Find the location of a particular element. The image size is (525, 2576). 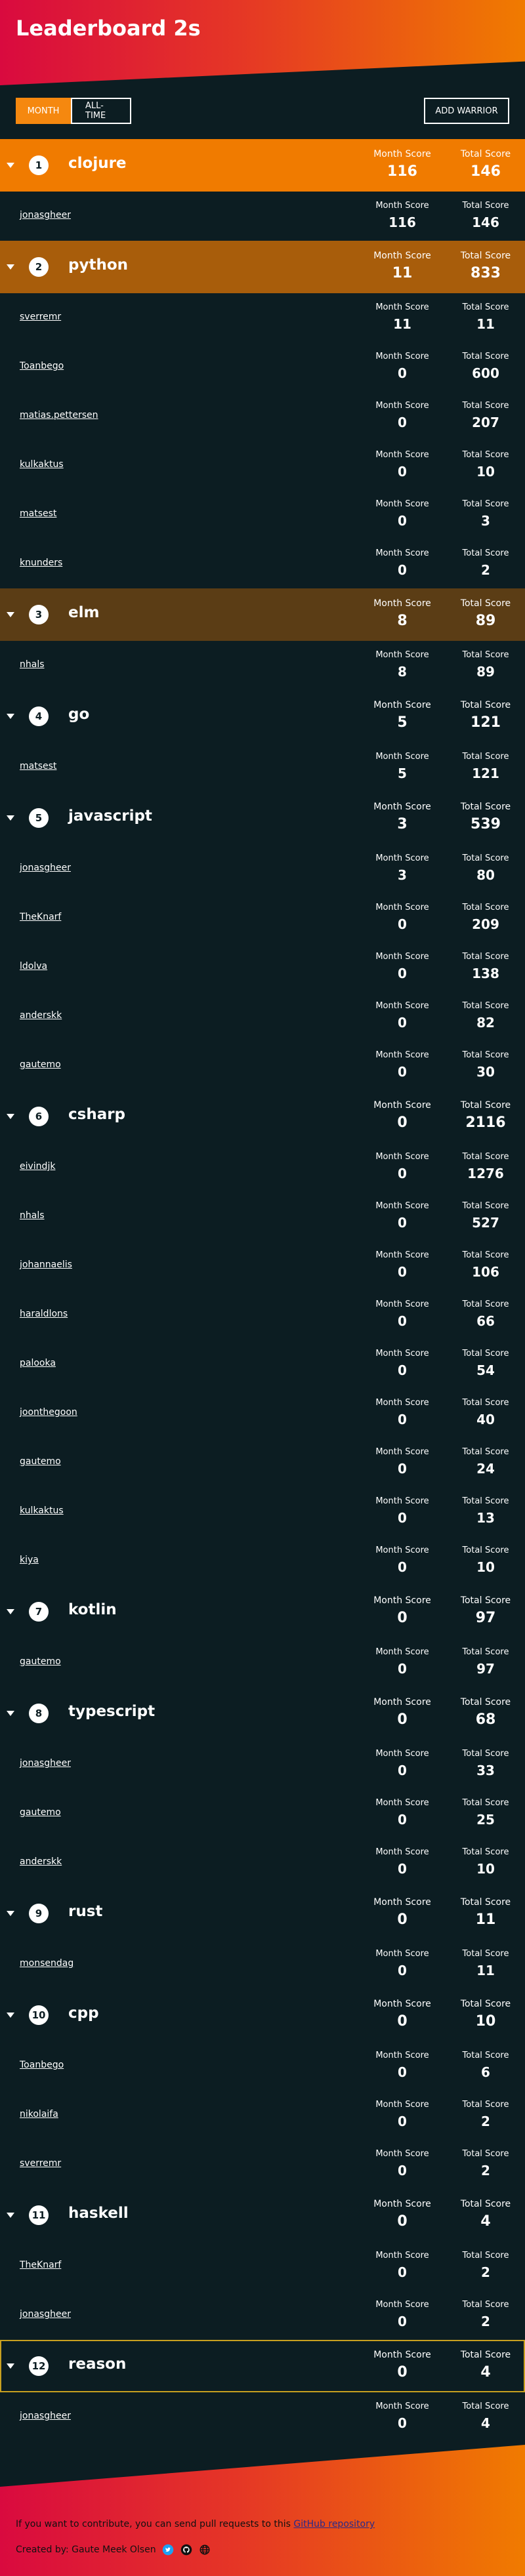

globe-icon is located at coordinates (204, 2549).